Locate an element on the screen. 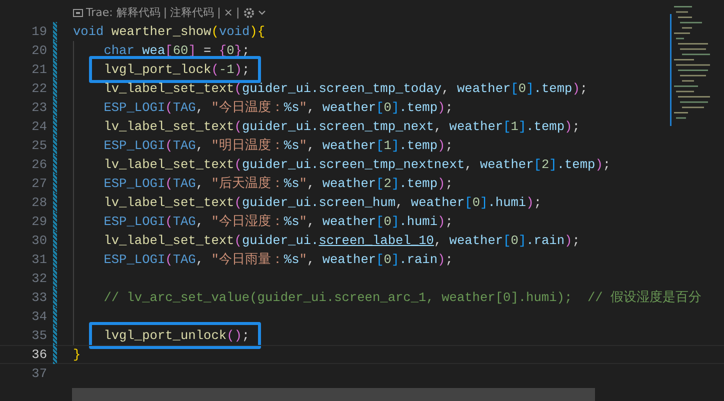  code-line: void wearther_show(void){ is located at coordinates (169, 31).